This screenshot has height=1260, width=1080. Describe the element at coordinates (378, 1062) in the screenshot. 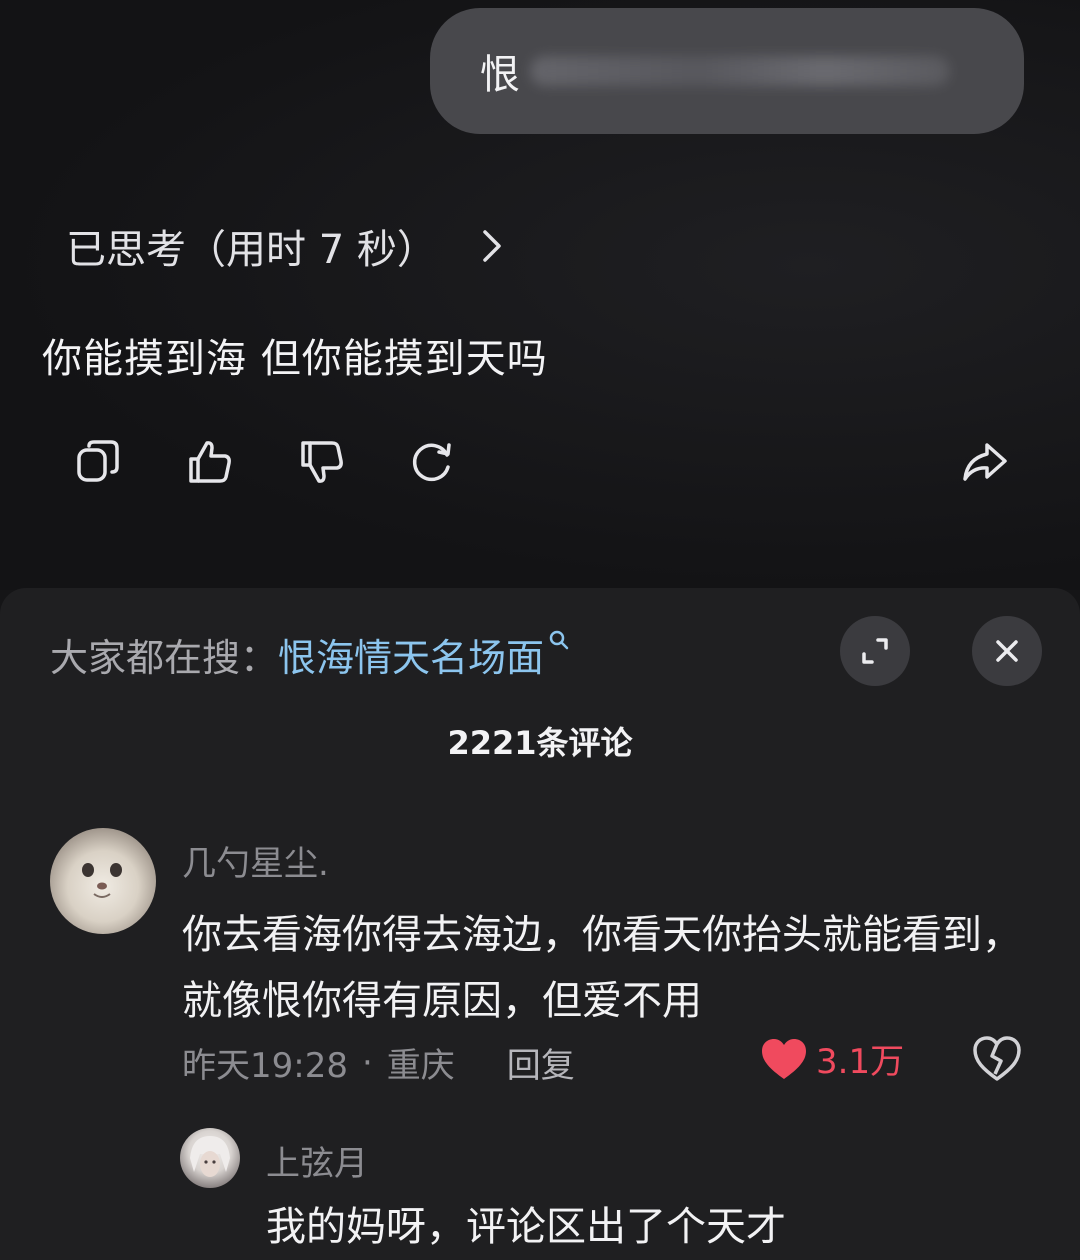

I see `comment-meta: 昨天19:28 · 重庆 回复` at that location.